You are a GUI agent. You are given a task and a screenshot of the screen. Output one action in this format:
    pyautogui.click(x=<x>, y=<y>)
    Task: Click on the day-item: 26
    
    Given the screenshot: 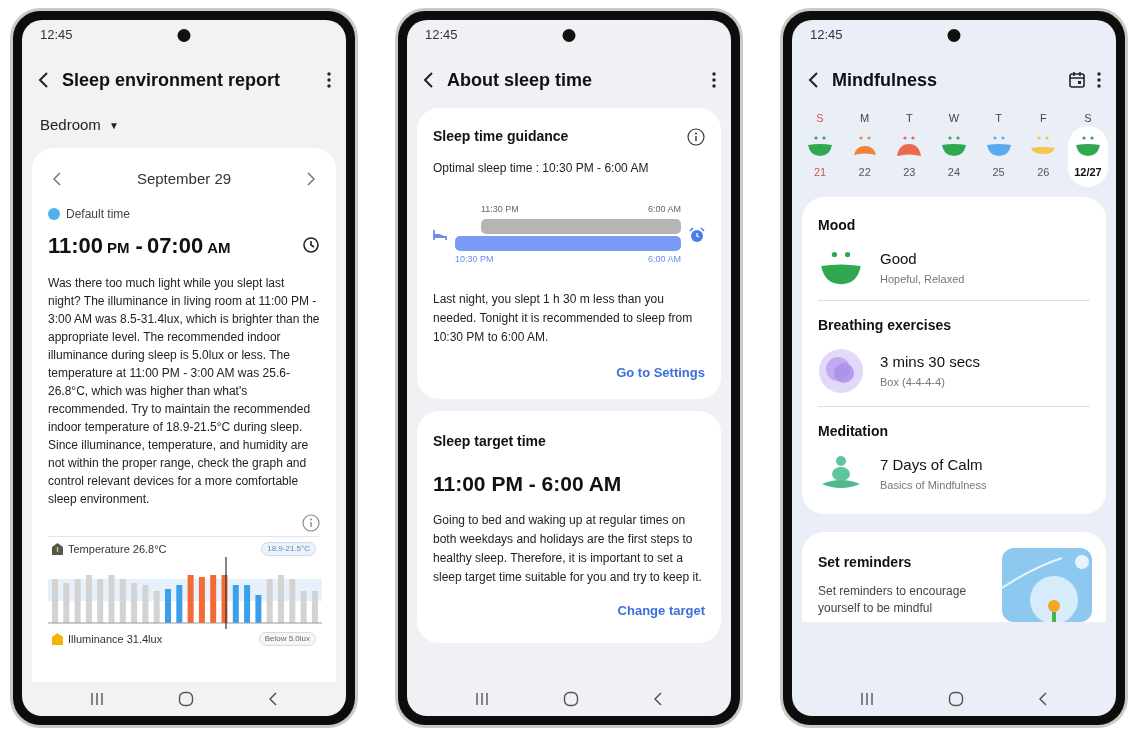 What is the action you would take?
    pyautogui.click(x=1043, y=156)
    